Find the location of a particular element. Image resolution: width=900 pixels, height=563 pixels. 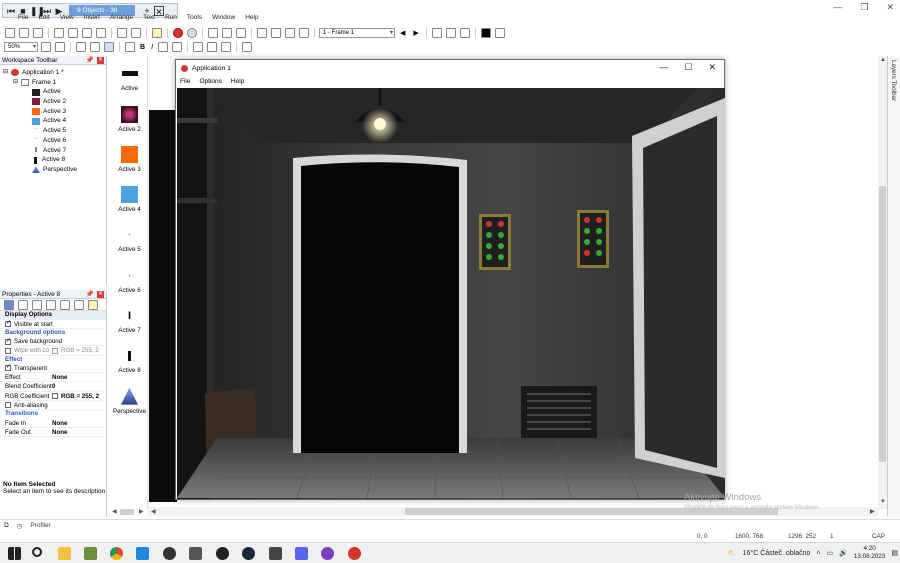

search-icon is located at coordinates (37, 552).